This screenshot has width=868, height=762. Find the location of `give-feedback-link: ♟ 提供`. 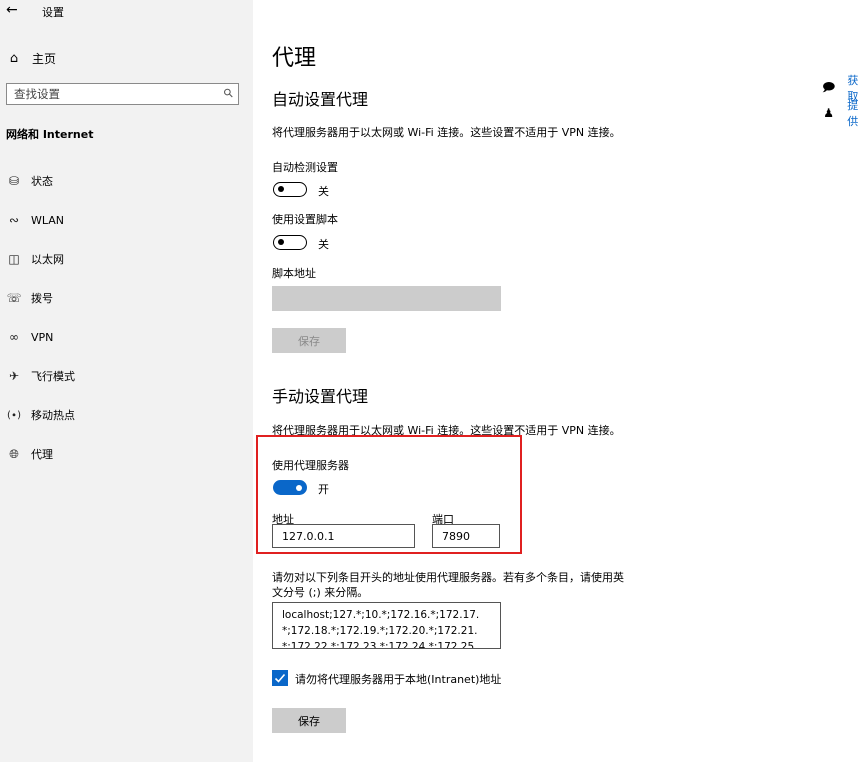

give-feedback-link: ♟ 提供 is located at coordinates (845, 113).